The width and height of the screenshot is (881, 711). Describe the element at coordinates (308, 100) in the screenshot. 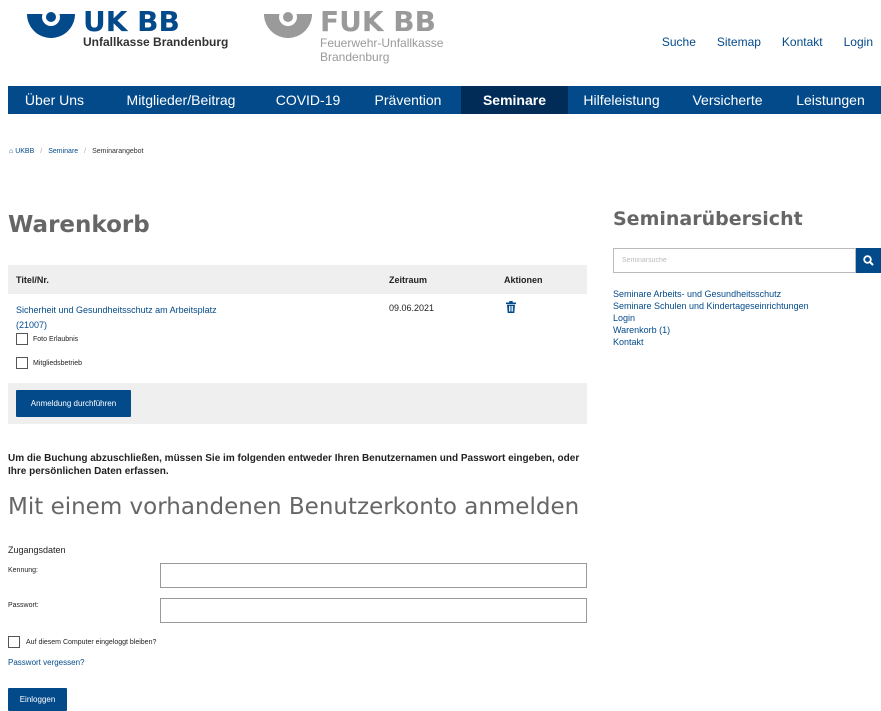

I see `nav-covid: COVID-19` at that location.